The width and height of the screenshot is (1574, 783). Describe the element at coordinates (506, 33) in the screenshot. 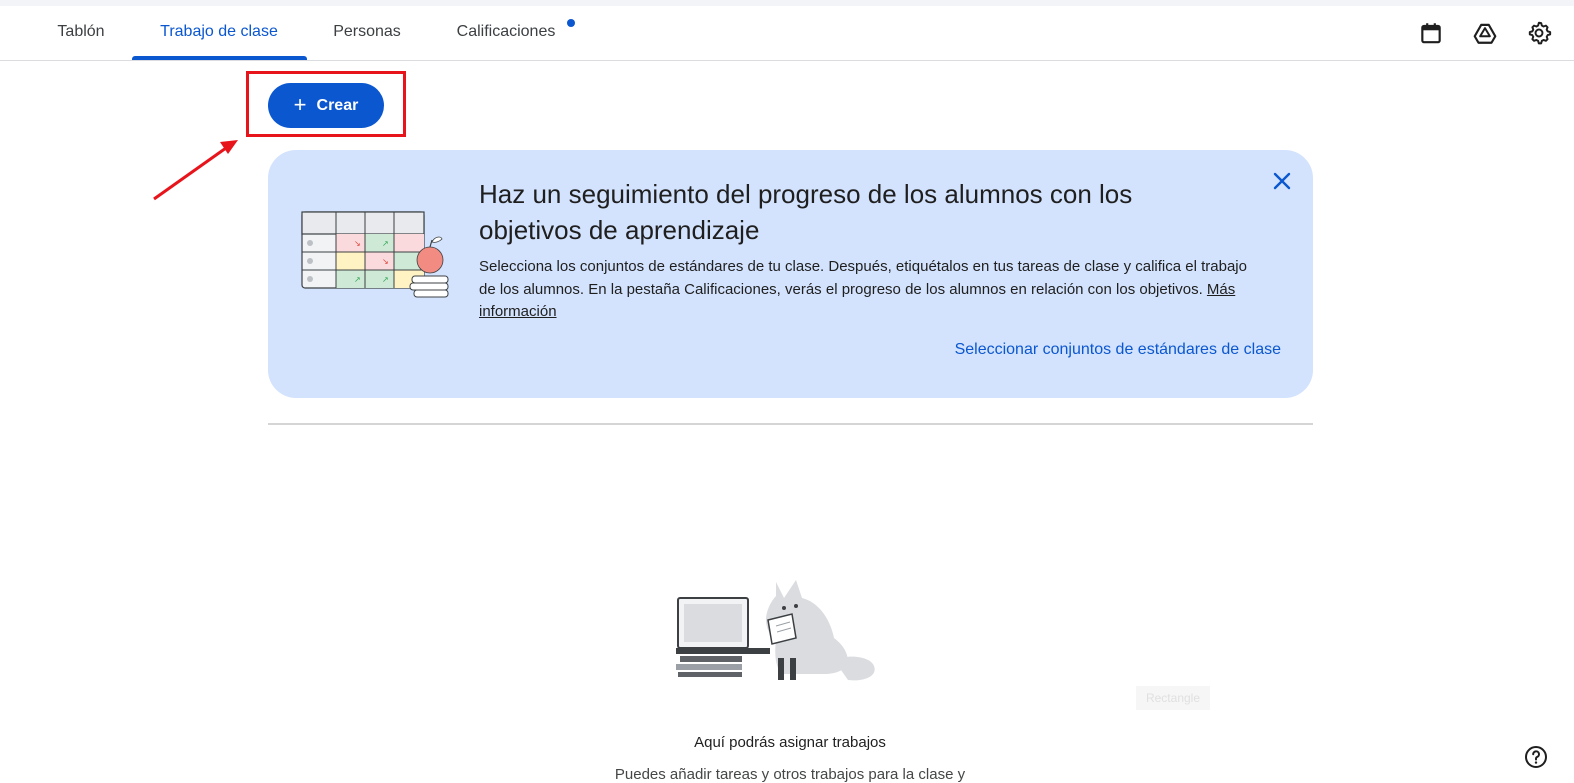

I see `tab-grades: Calificaciones` at that location.